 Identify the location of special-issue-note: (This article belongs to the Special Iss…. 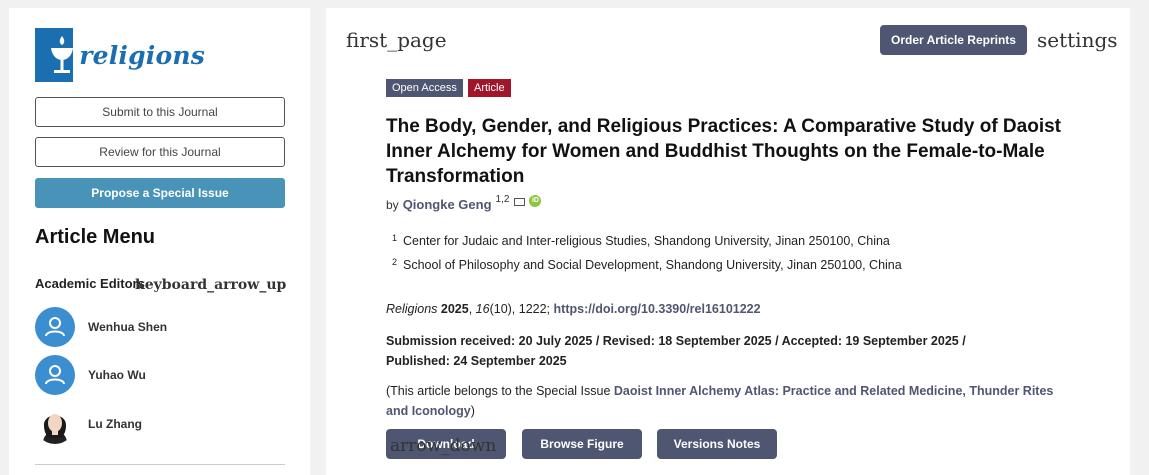
(731, 401).